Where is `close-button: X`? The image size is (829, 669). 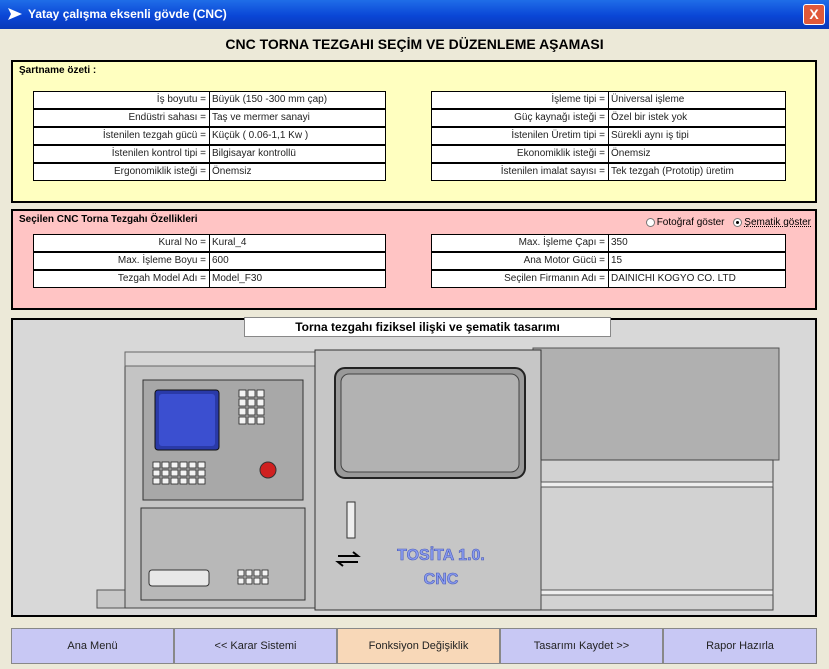
close-button: X is located at coordinates (814, 14).